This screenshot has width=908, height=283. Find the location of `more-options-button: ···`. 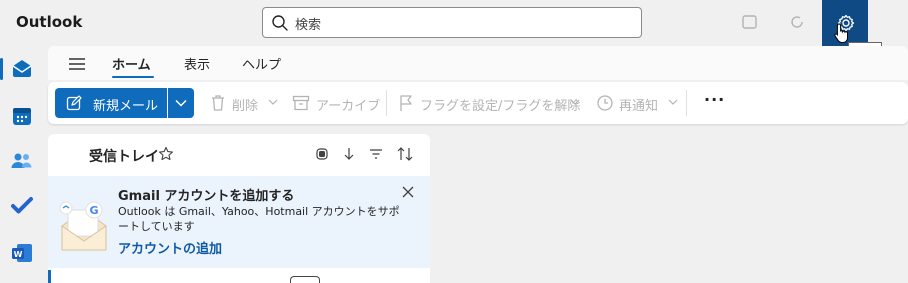

more-options-button: ··· is located at coordinates (714, 99).